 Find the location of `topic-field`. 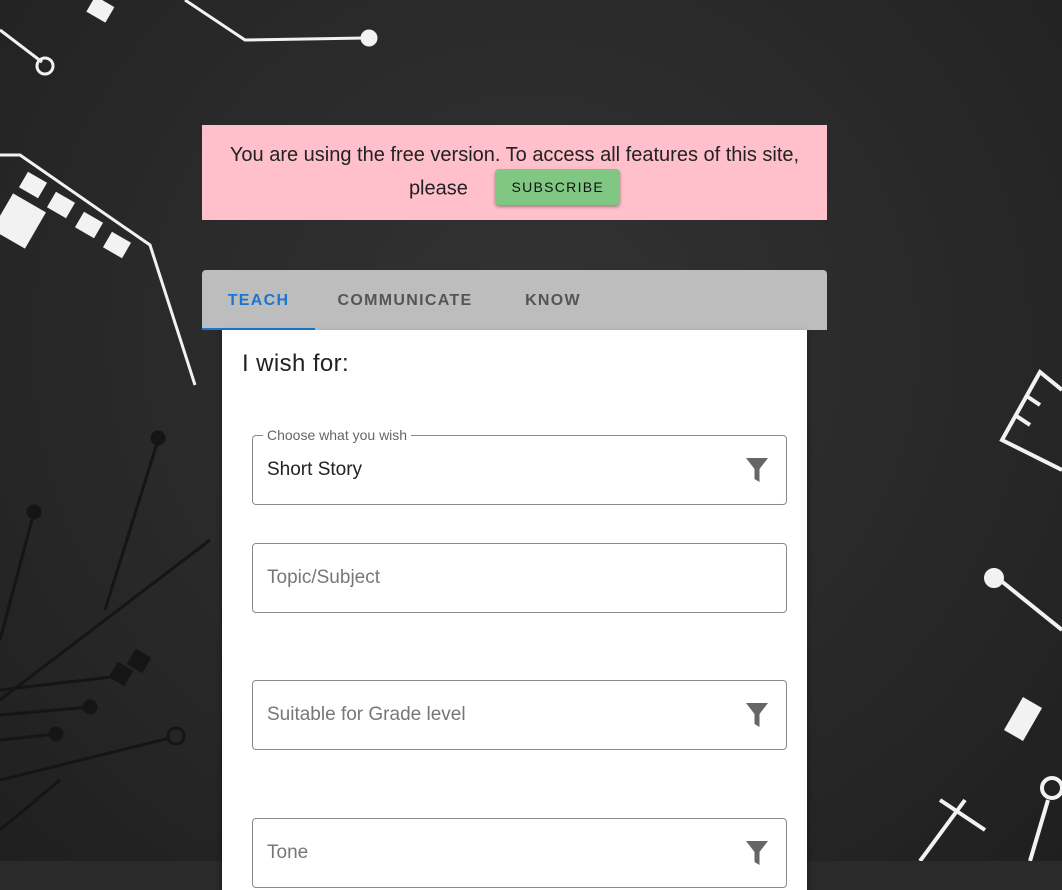

topic-field is located at coordinates (519, 578).